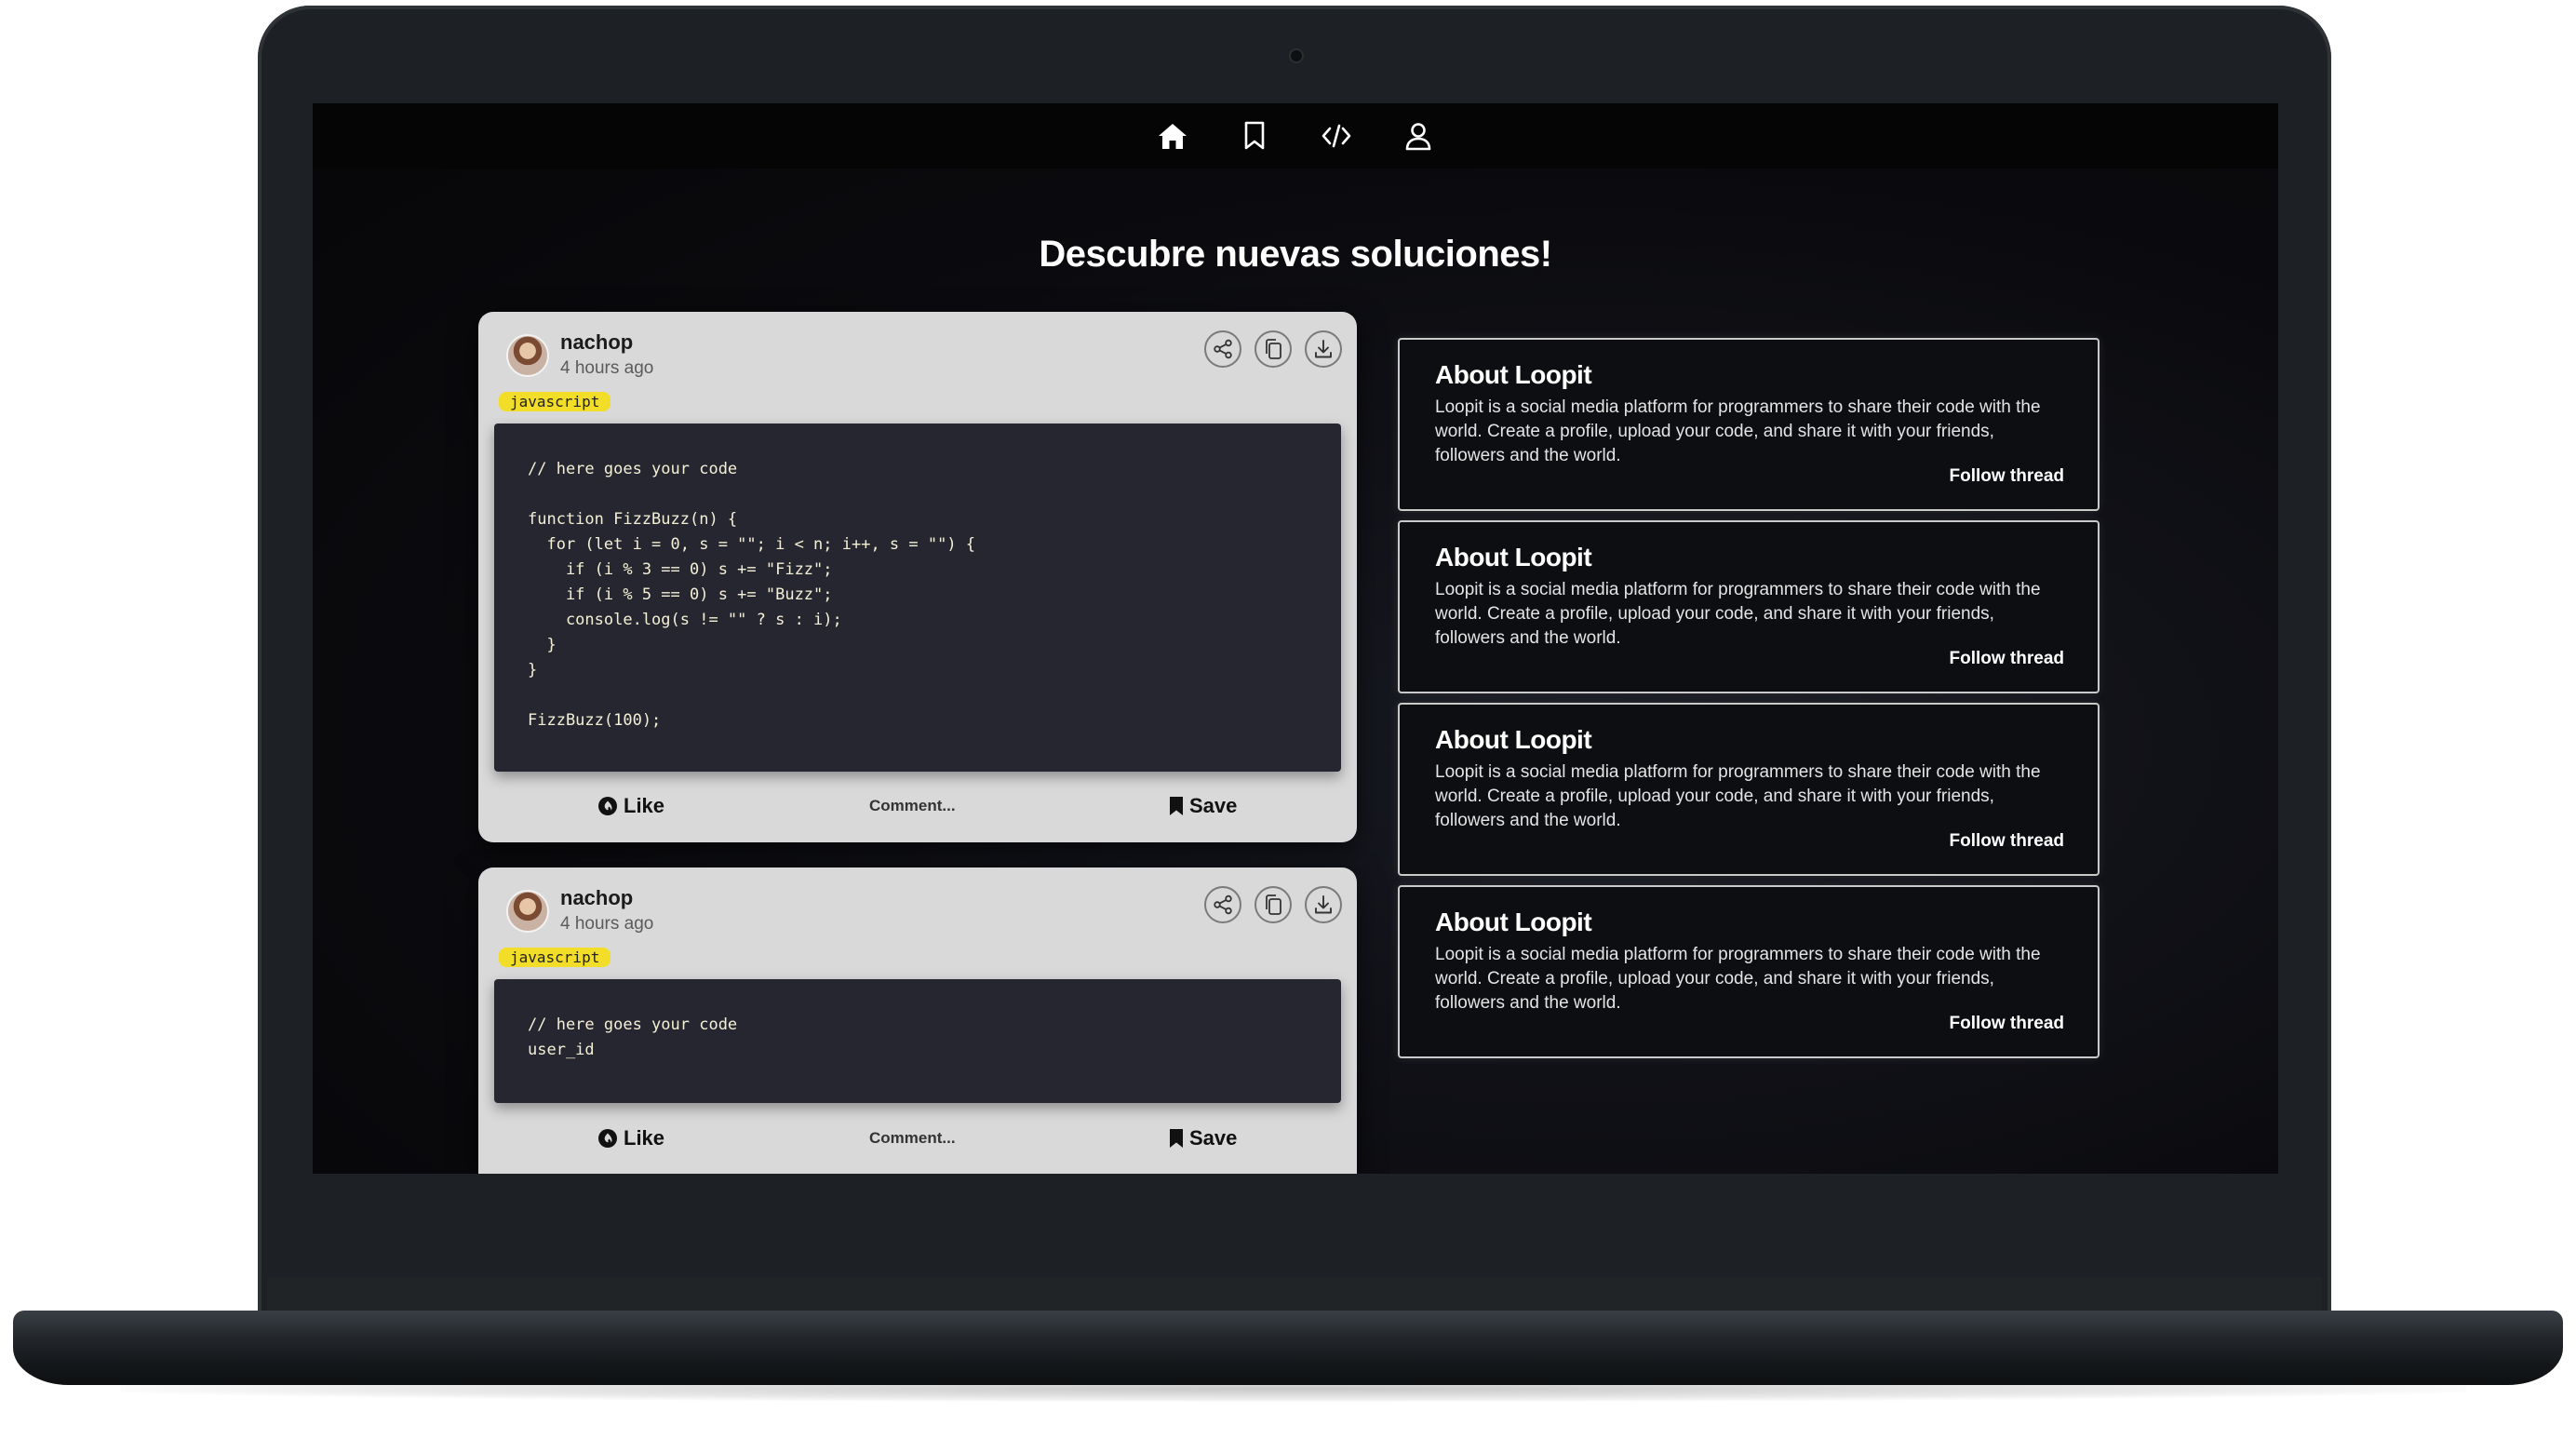  Describe the element at coordinates (1294, 1295) in the screenshot. I see `laptop-bezel-bottom` at that location.